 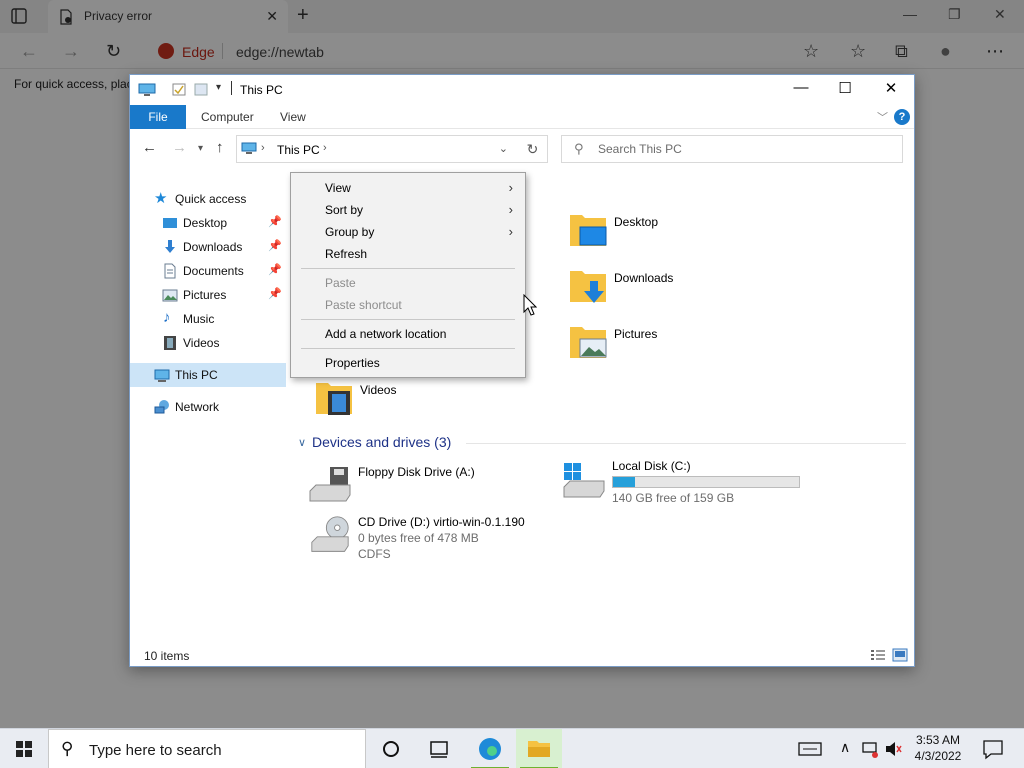 I want to click on expand-ribbon-icon: ﹀, so click(x=882, y=117).